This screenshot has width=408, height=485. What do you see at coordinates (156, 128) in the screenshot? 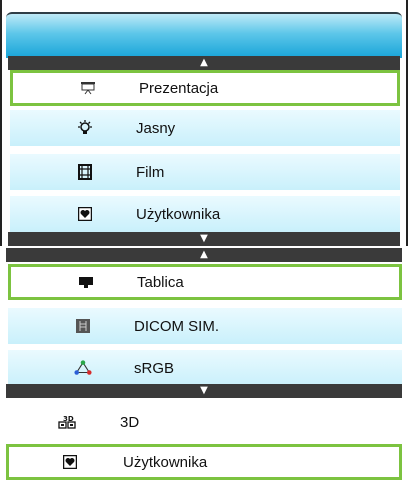
I see `menu-item-label: Jasny` at bounding box center [156, 128].